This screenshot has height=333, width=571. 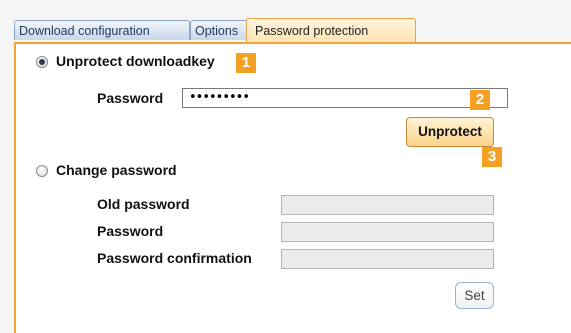 What do you see at coordinates (135, 61) in the screenshot?
I see `unprotect-radio-label: Unprotect downloadkey` at bounding box center [135, 61].